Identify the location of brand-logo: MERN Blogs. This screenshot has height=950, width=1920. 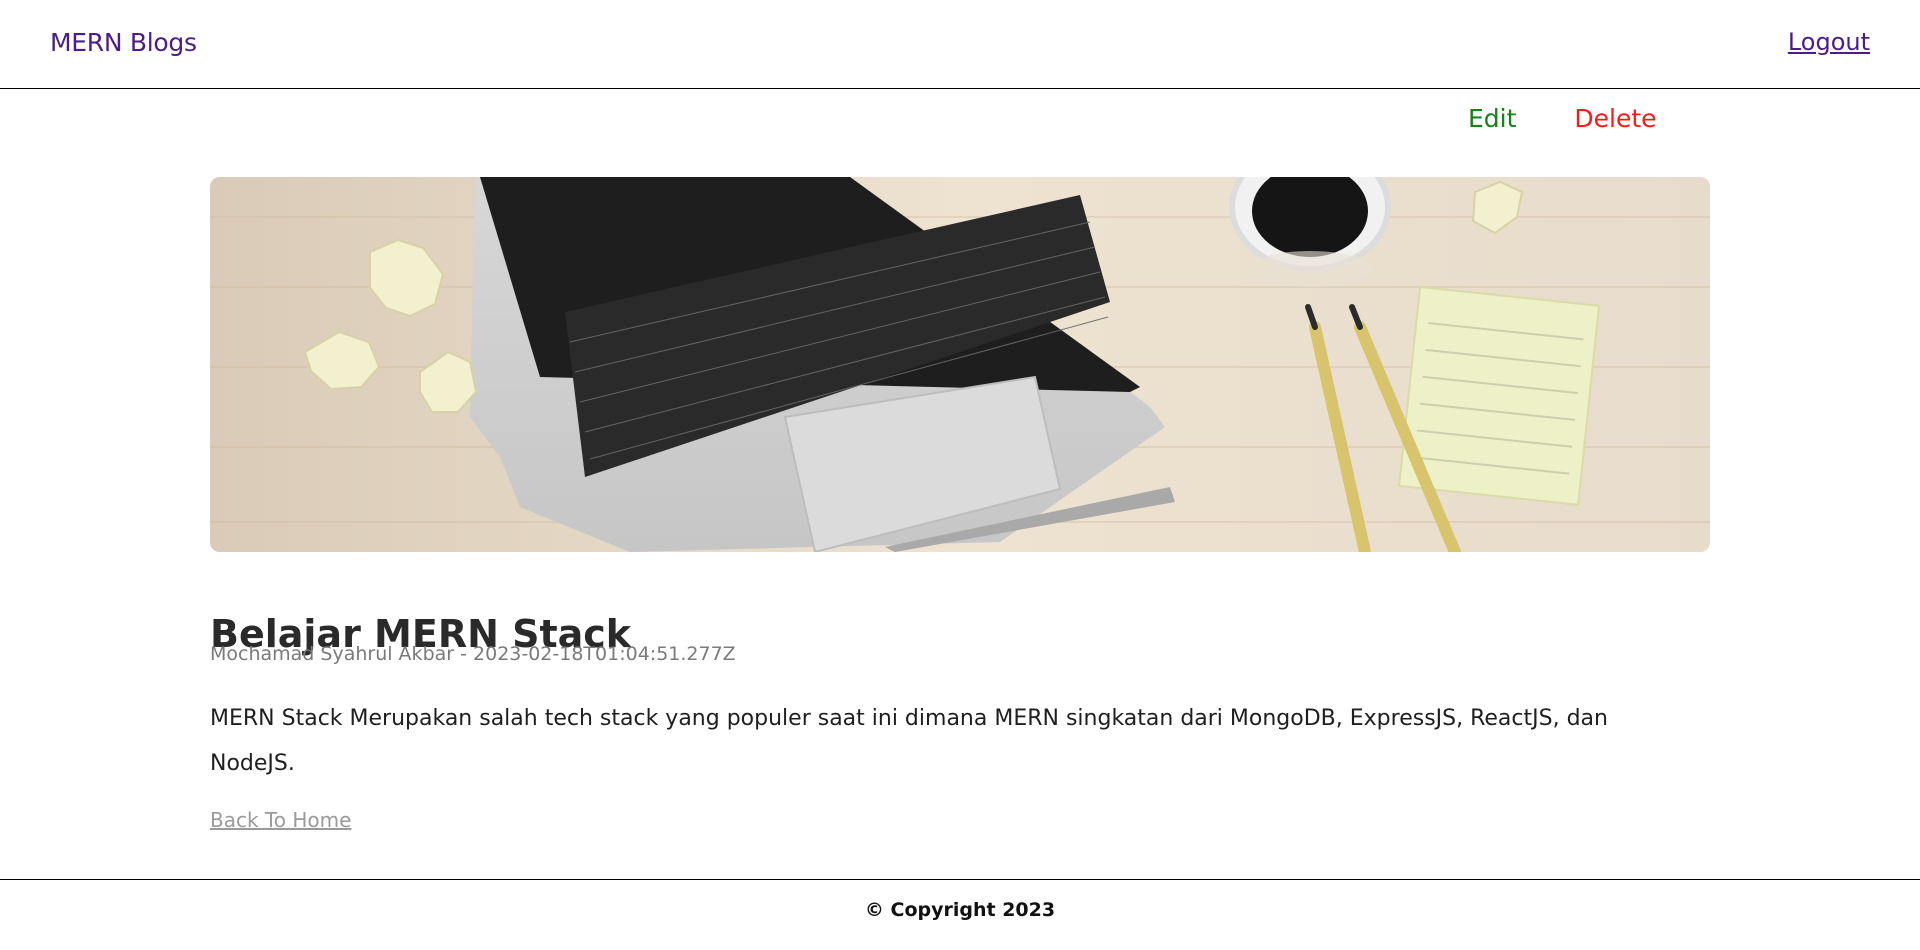
(123, 42).